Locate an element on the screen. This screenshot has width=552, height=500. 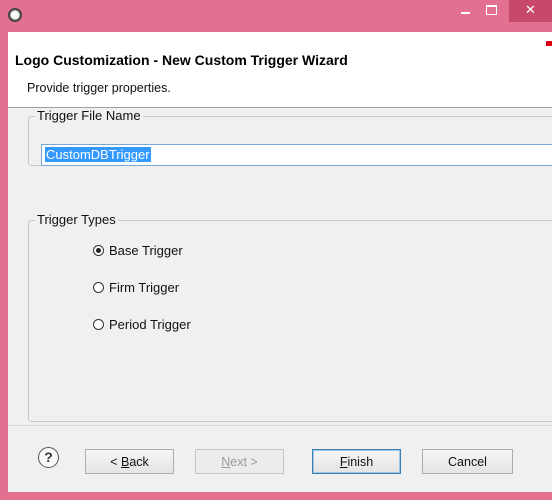
cancel-button: Cancel is located at coordinates (467, 461).